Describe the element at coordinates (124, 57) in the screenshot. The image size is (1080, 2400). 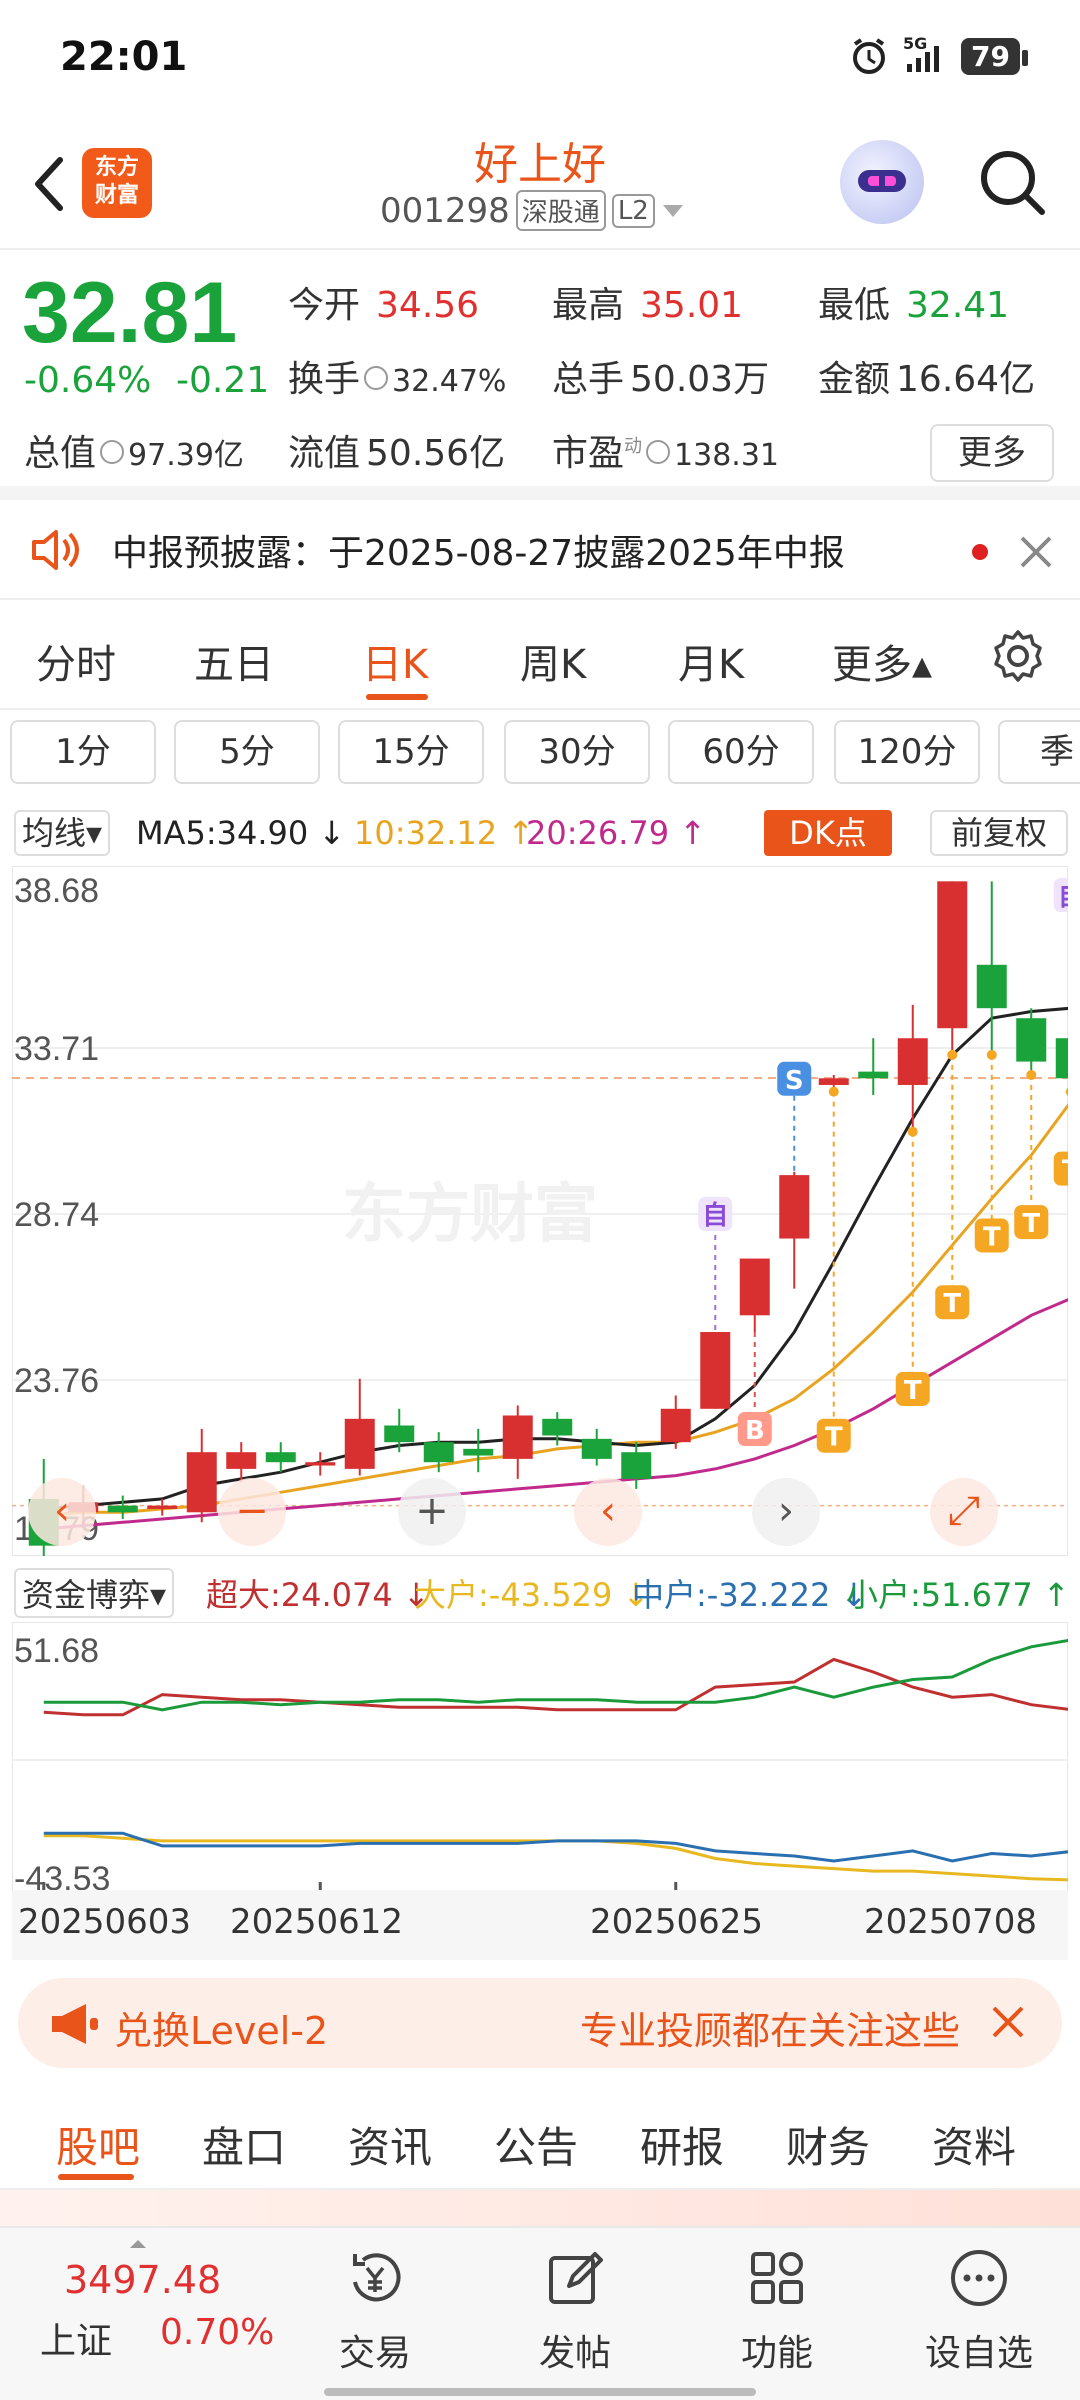
I see `status-time: 22:01` at that location.